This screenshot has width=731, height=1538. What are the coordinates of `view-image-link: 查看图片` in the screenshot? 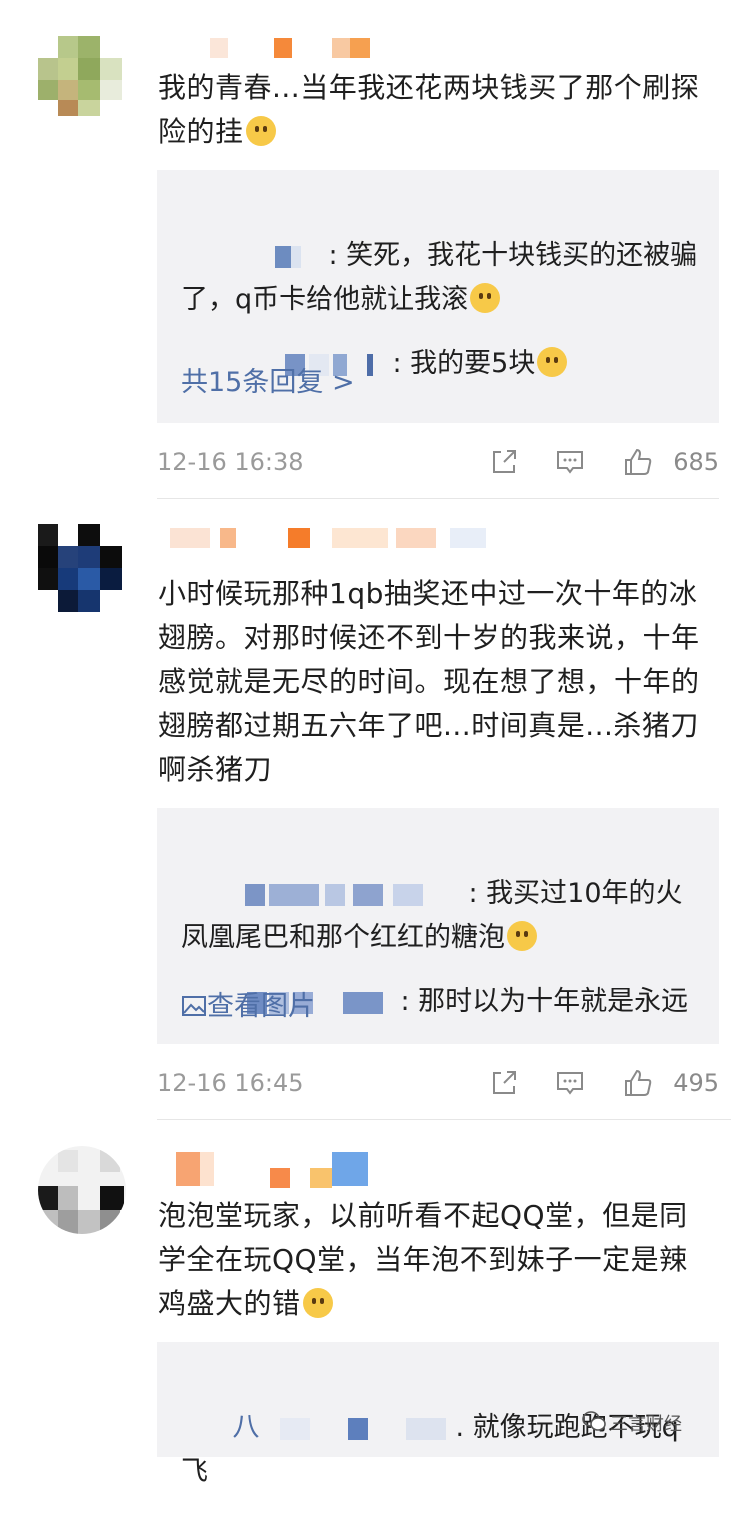 It's located at (248, 1003).